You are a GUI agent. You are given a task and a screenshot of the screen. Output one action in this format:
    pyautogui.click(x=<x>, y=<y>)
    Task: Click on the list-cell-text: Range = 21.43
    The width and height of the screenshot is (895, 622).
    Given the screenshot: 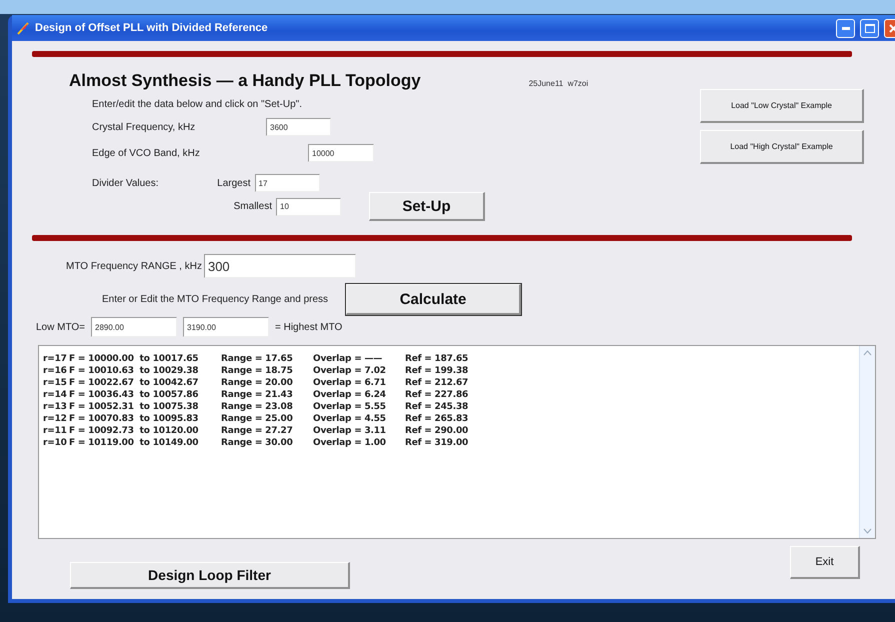 What is the action you would take?
    pyautogui.click(x=257, y=395)
    